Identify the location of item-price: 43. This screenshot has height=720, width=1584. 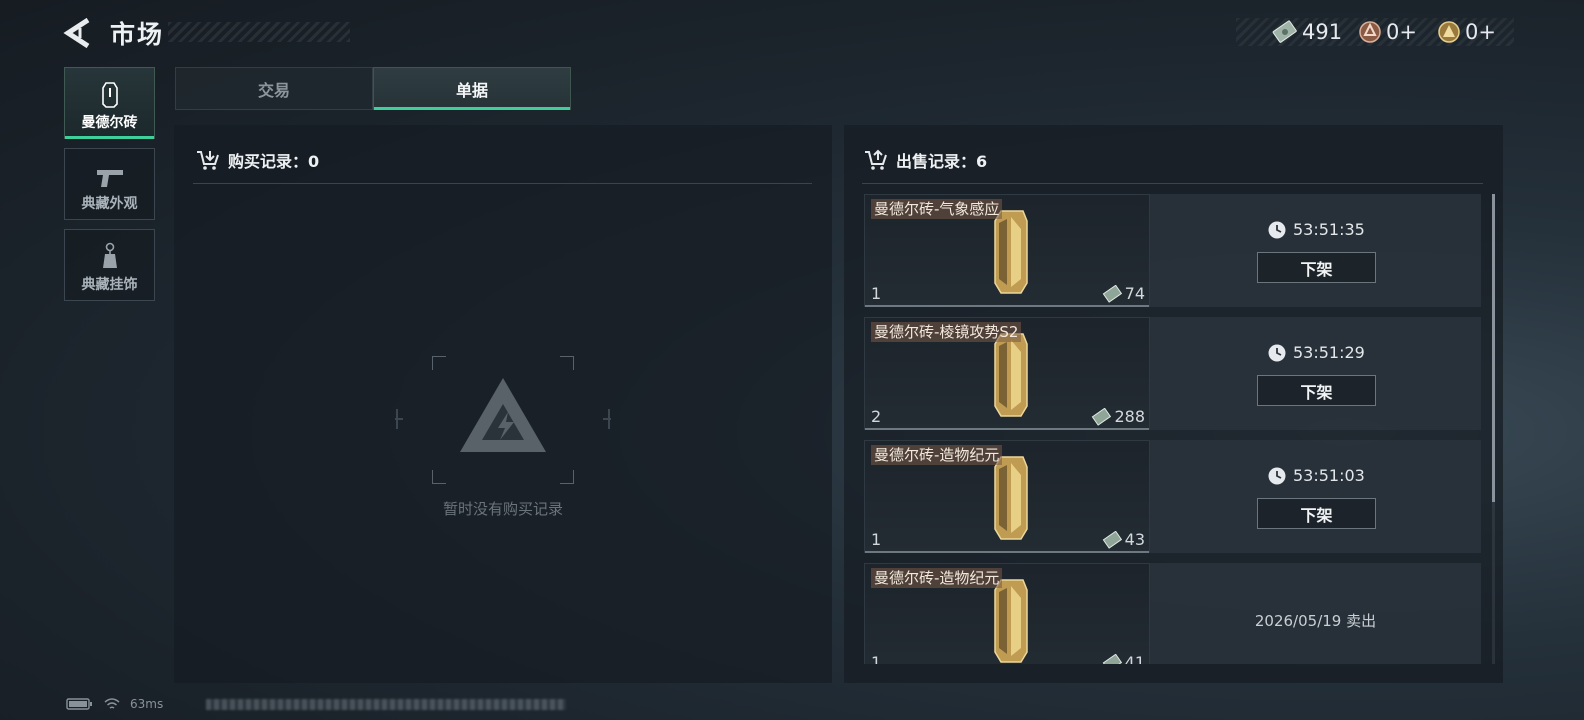
(1123, 539).